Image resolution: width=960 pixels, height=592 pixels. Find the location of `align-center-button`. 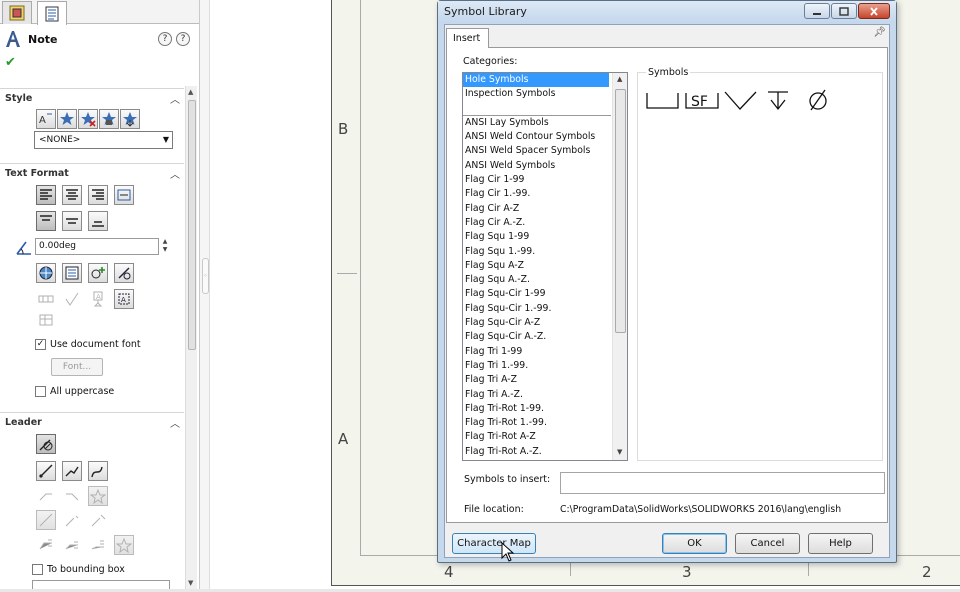

align-center-button is located at coordinates (72, 195).